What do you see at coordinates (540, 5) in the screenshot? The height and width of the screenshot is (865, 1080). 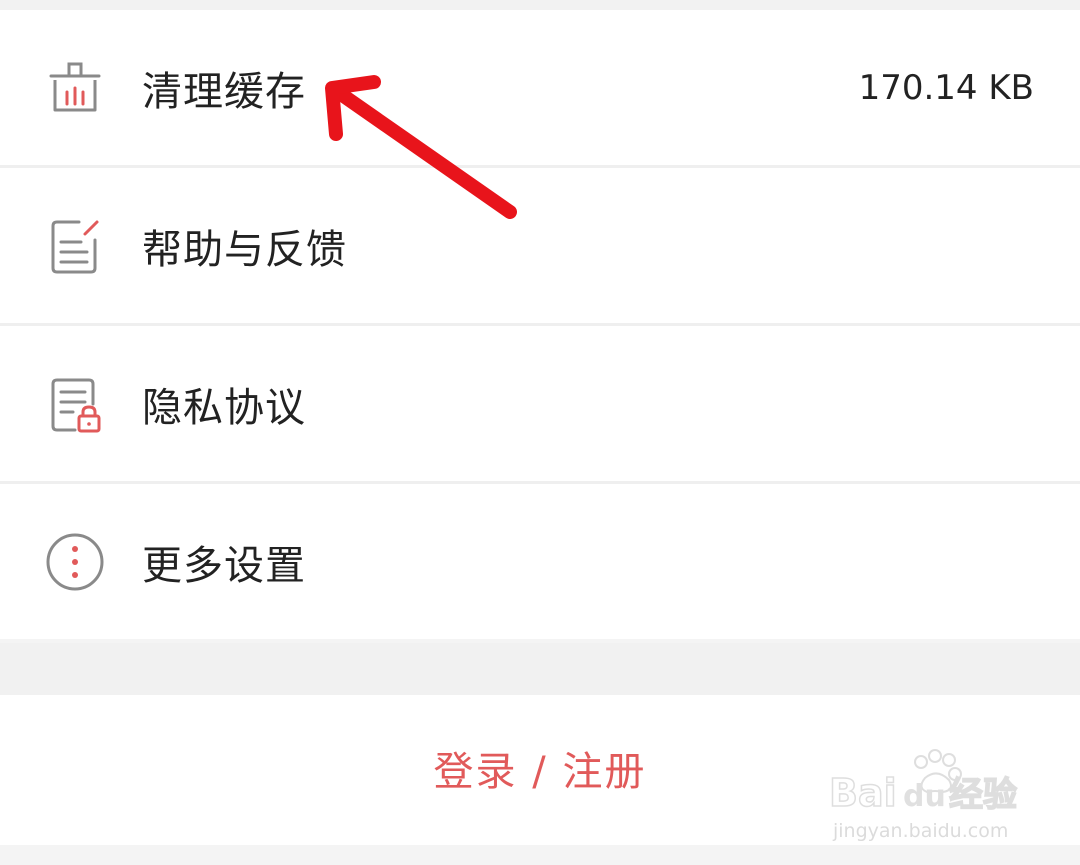 I see `top-divider-strip` at bounding box center [540, 5].